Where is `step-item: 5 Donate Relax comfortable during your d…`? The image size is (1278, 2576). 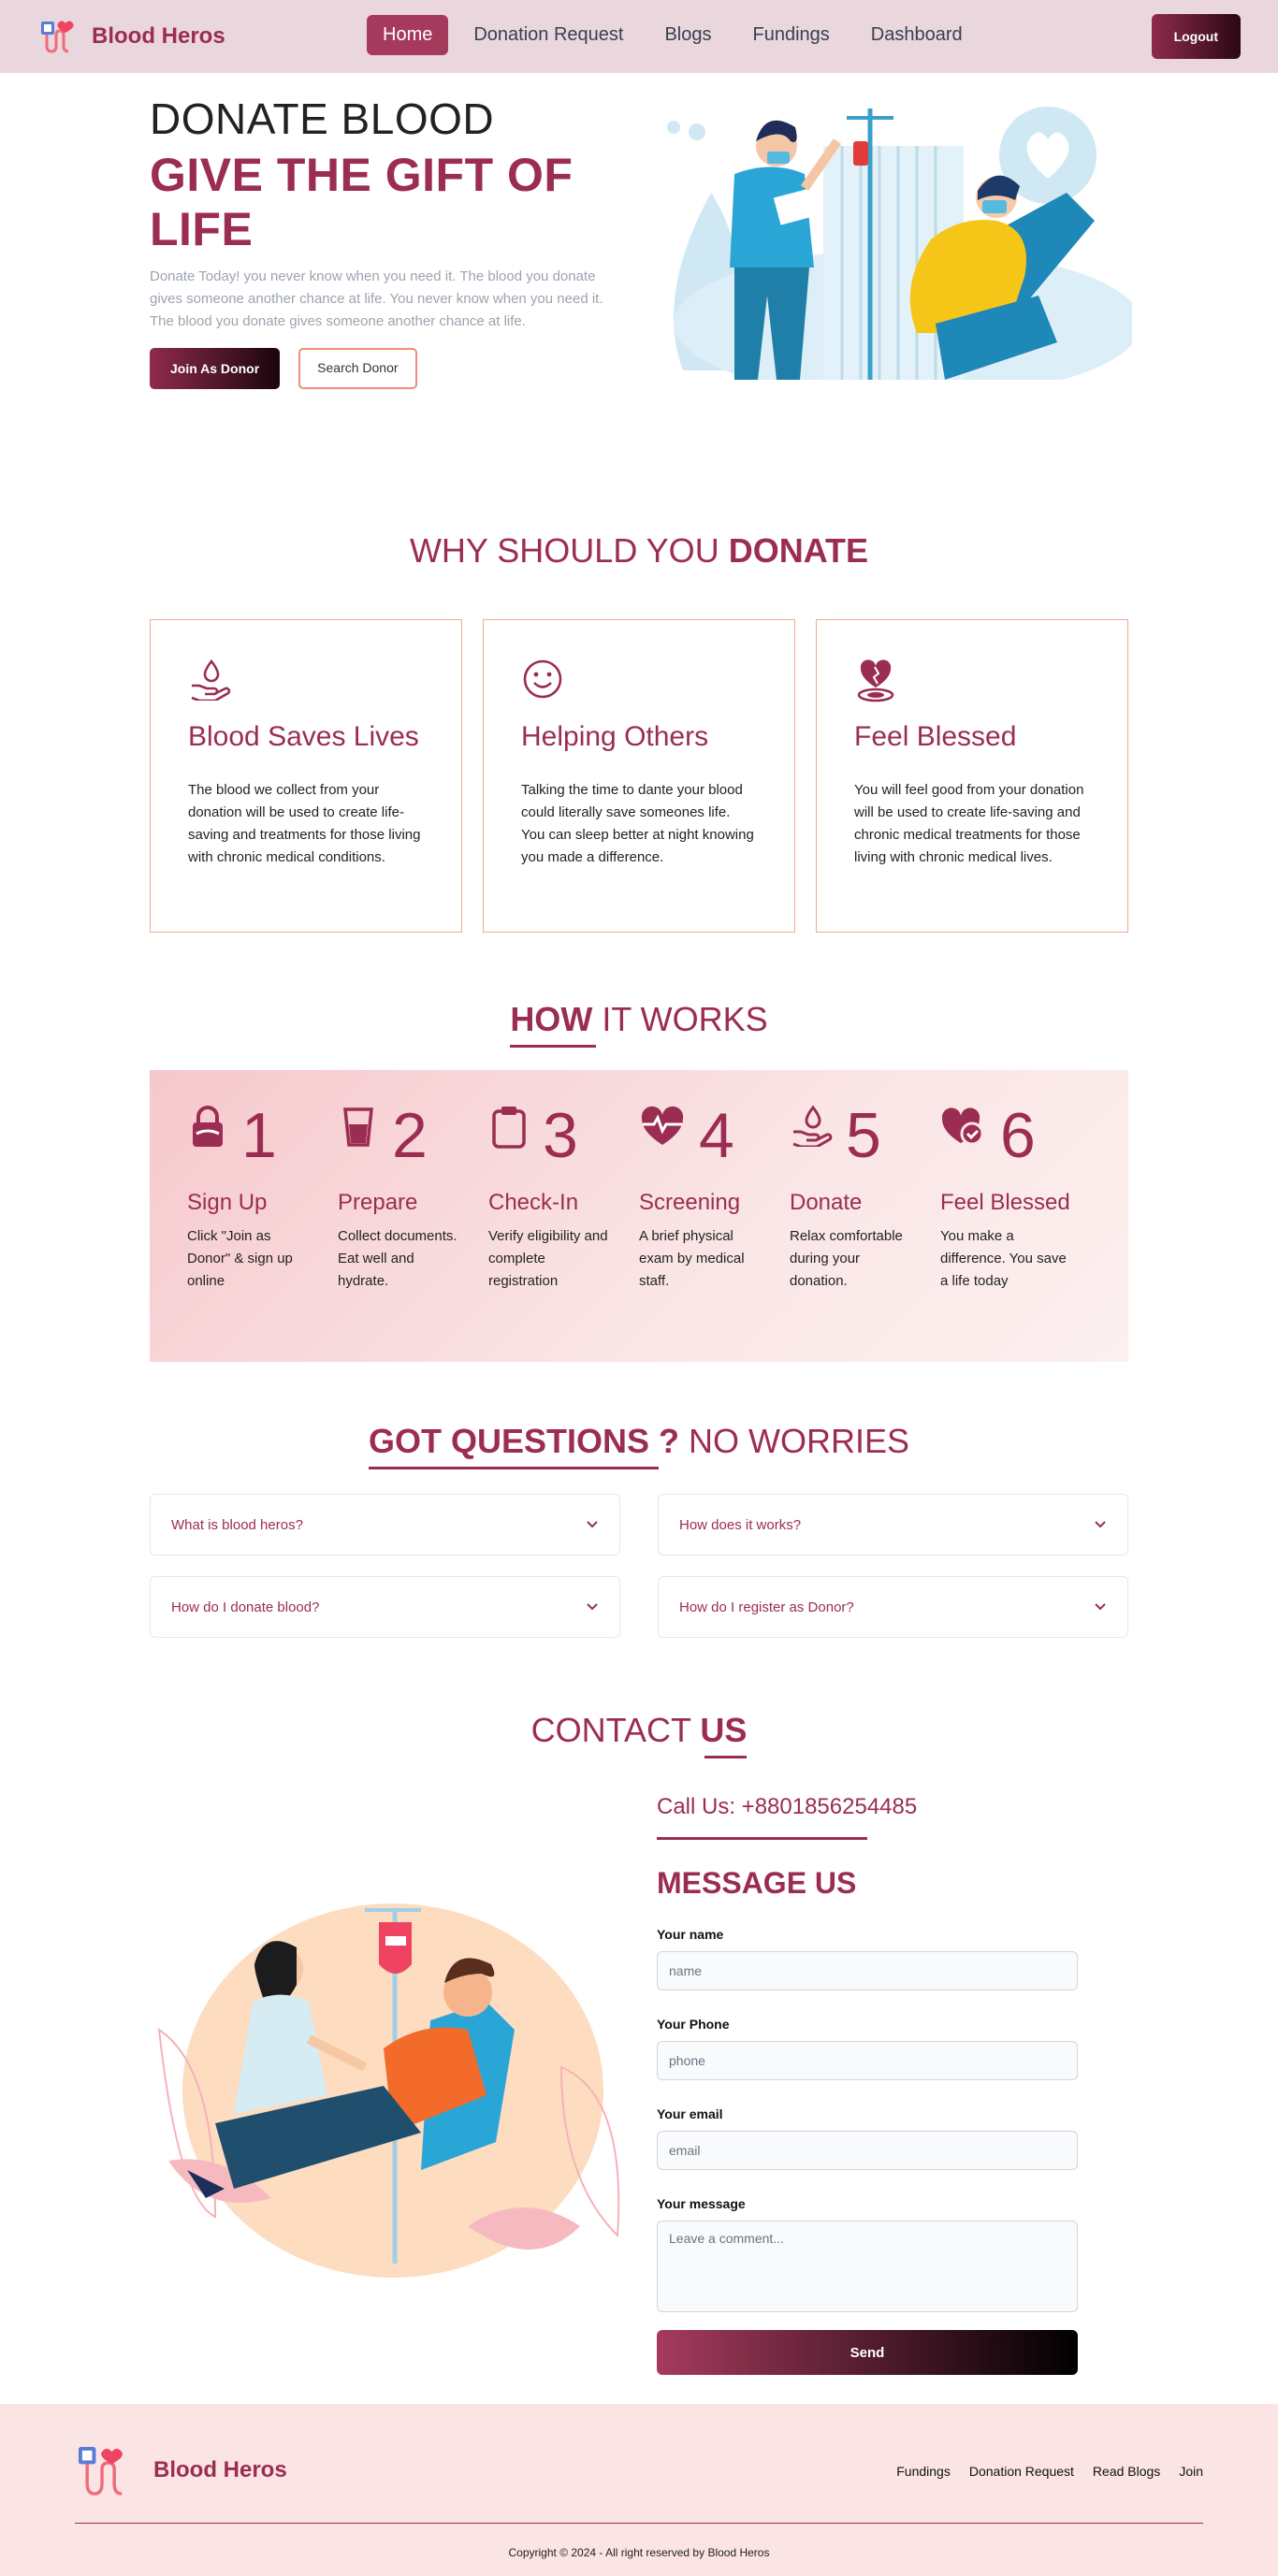
step-item: 5 Donate Relax comfortable during your d… is located at coordinates (865, 1231).